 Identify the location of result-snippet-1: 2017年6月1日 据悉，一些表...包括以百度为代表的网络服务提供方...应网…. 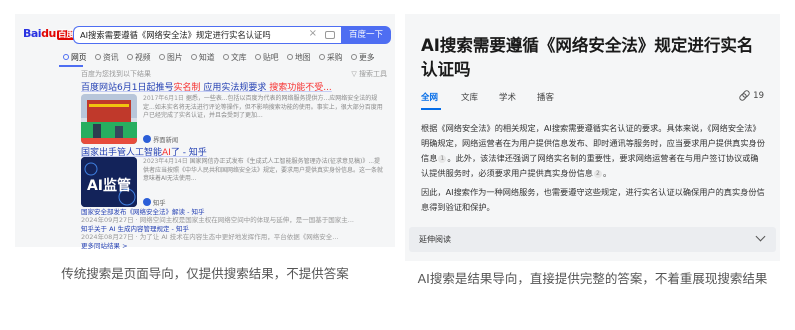
(263, 108).